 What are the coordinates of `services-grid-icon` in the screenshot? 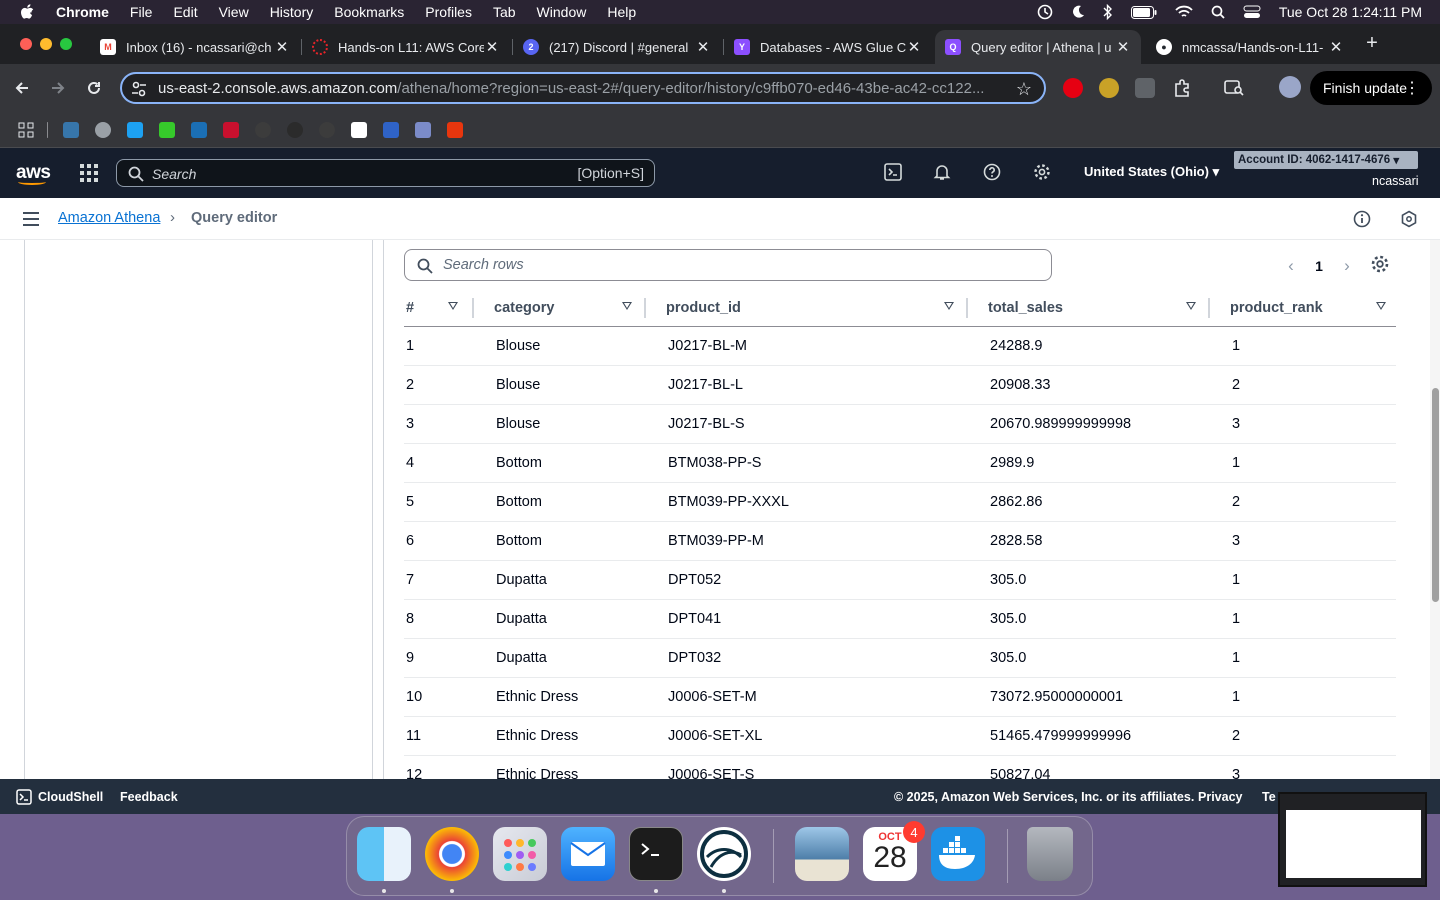 It's located at (89, 173).